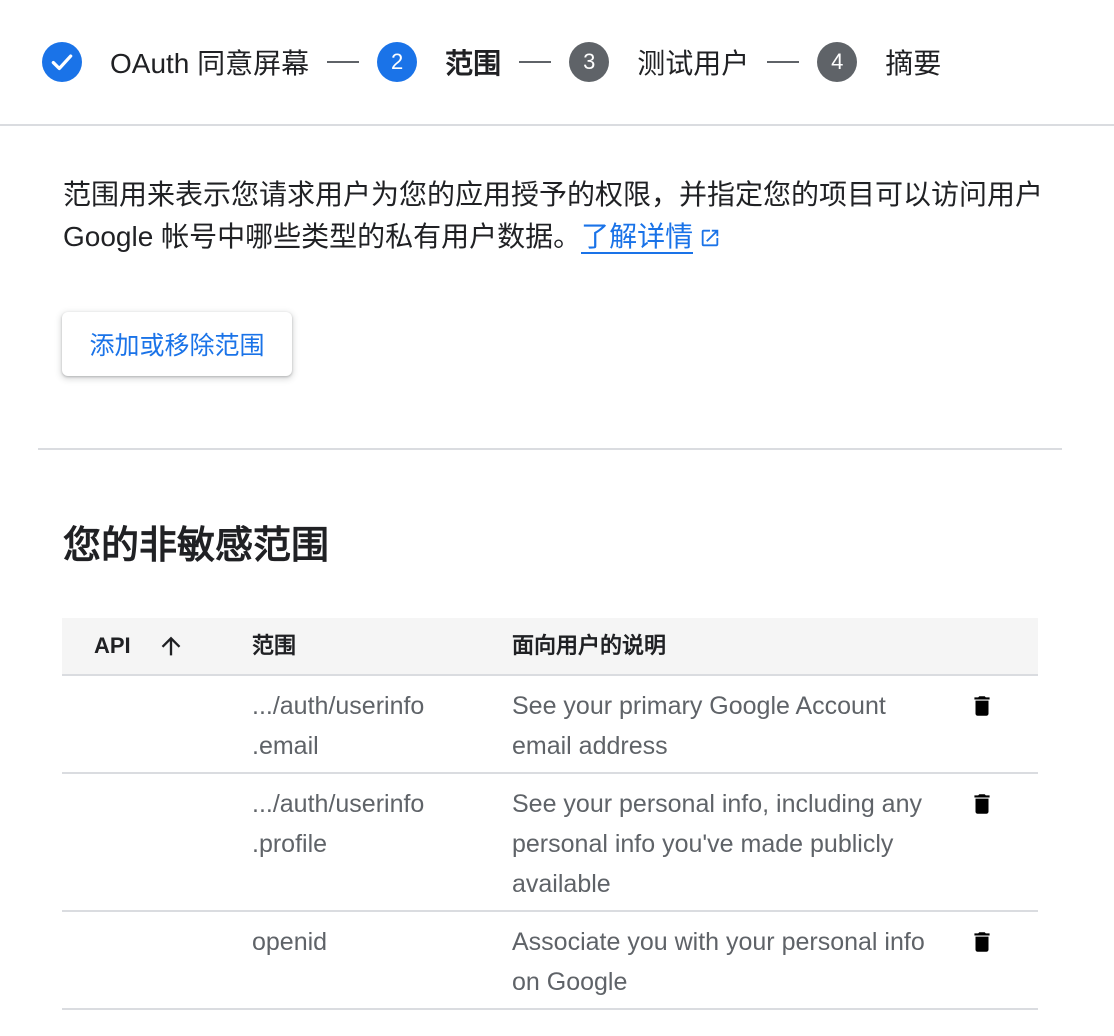  Describe the element at coordinates (209, 62) in the screenshot. I see `step-1-label: OAuth 同意屏幕` at that location.